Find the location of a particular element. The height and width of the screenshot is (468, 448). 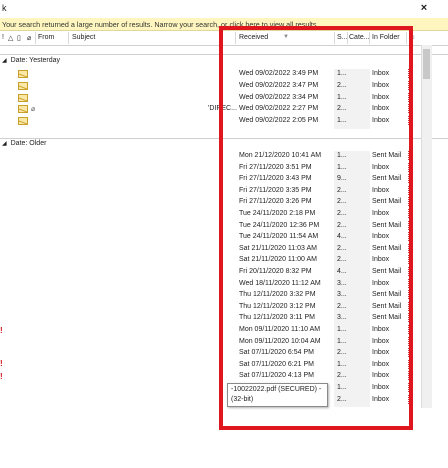

importance-column-icon: ! is located at coordinates (3, 37).